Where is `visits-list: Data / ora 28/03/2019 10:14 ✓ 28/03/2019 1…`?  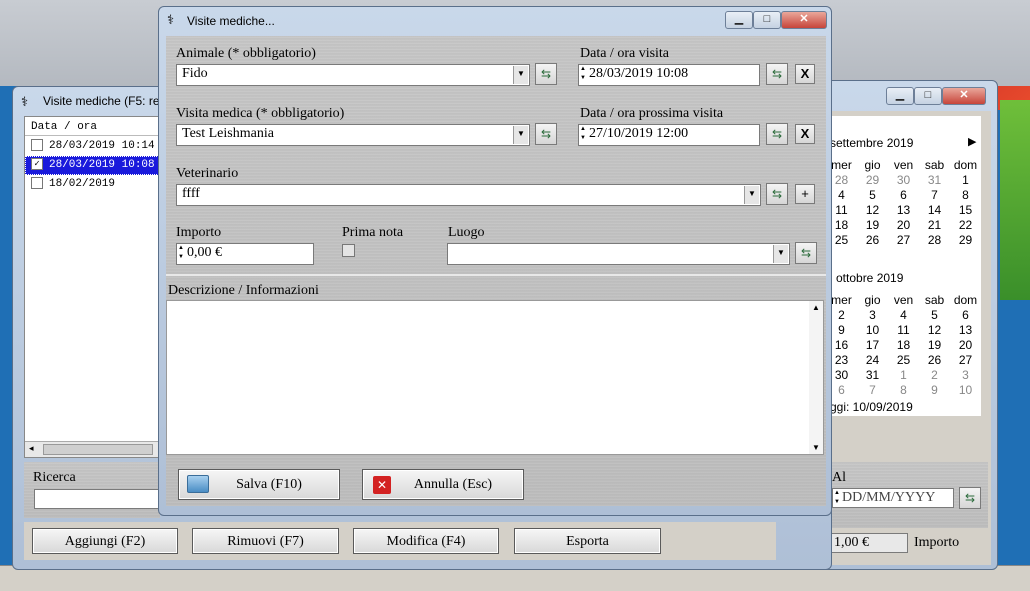 visits-list: Data / ora 28/03/2019 10:14 ✓ 28/03/2019 1… is located at coordinates (92, 287).